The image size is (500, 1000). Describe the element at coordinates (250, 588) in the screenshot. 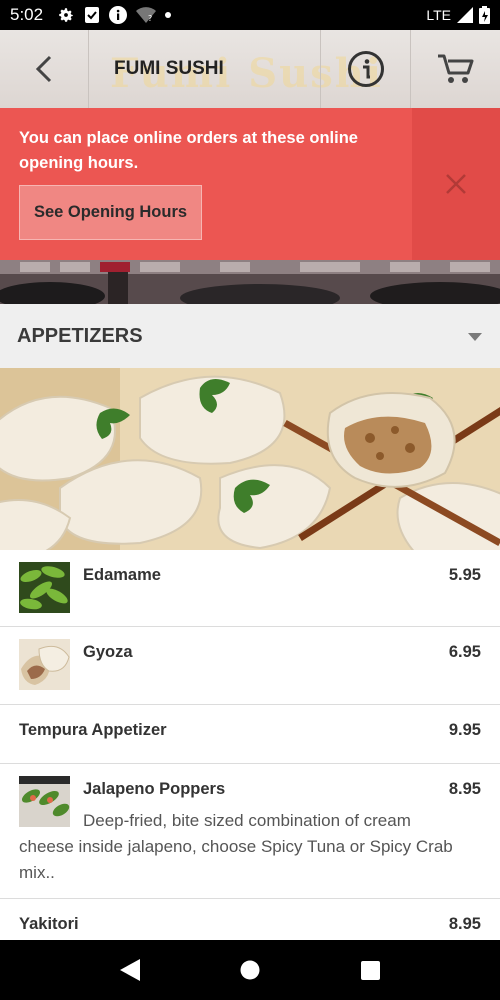

I see `menu-item: Edamame 5.95` at that location.